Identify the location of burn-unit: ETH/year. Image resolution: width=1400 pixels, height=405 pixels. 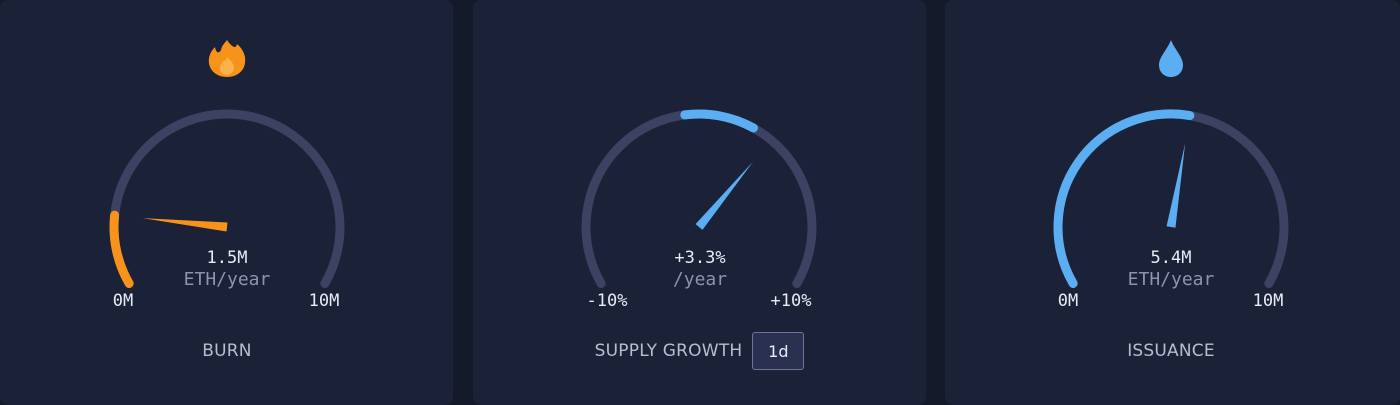
(227, 279).